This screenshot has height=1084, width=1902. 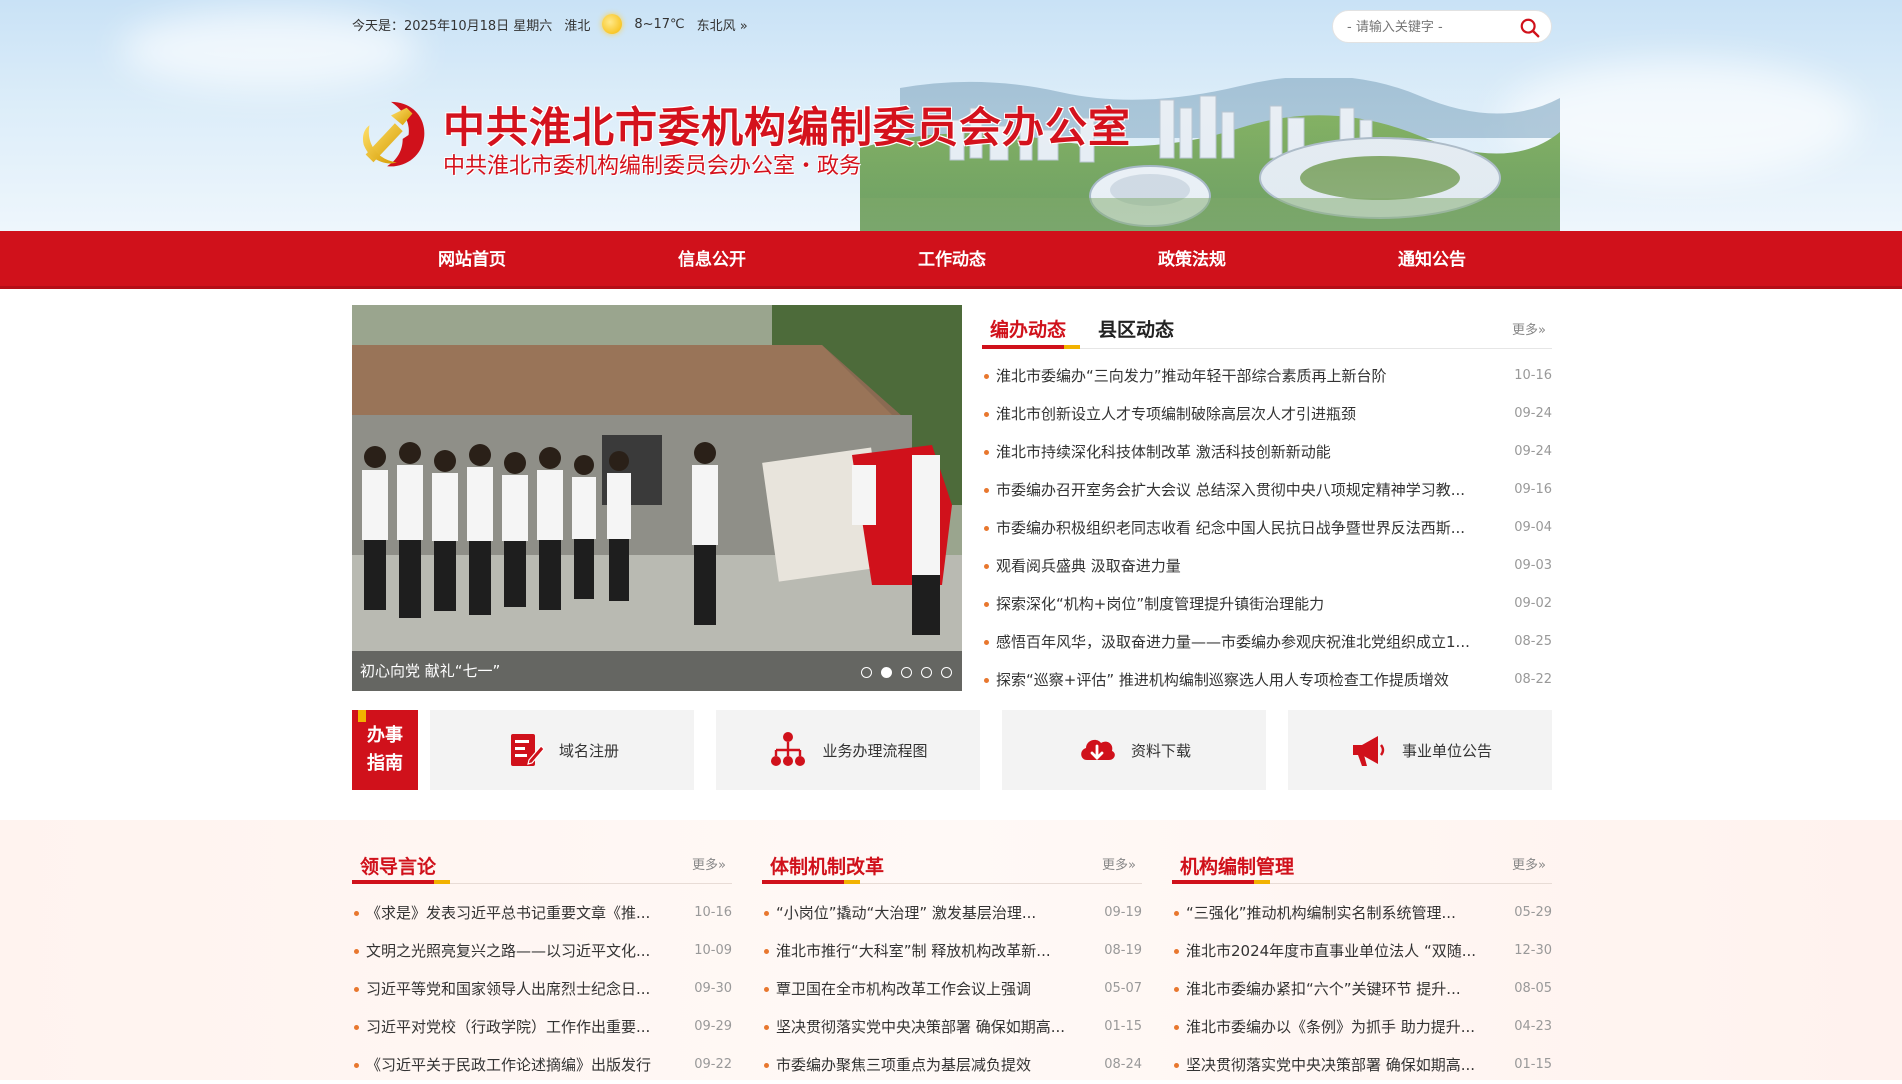 I want to click on guide-domain-registration: 域名注册, so click(x=562, y=750).